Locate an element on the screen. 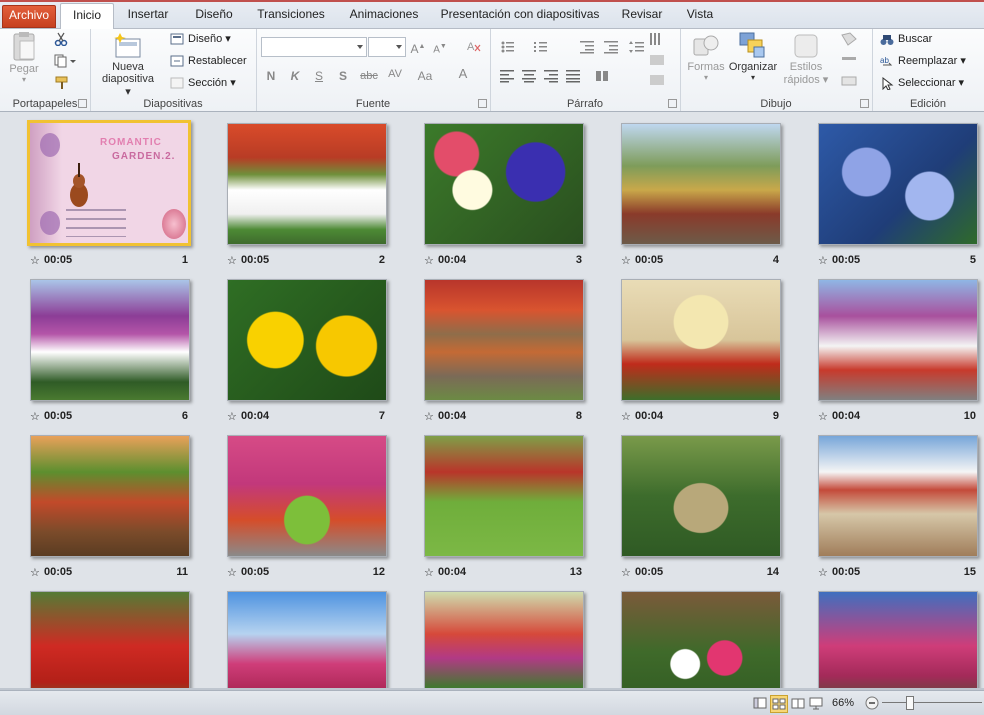  find-button: Buscar is located at coordinates (906, 39).